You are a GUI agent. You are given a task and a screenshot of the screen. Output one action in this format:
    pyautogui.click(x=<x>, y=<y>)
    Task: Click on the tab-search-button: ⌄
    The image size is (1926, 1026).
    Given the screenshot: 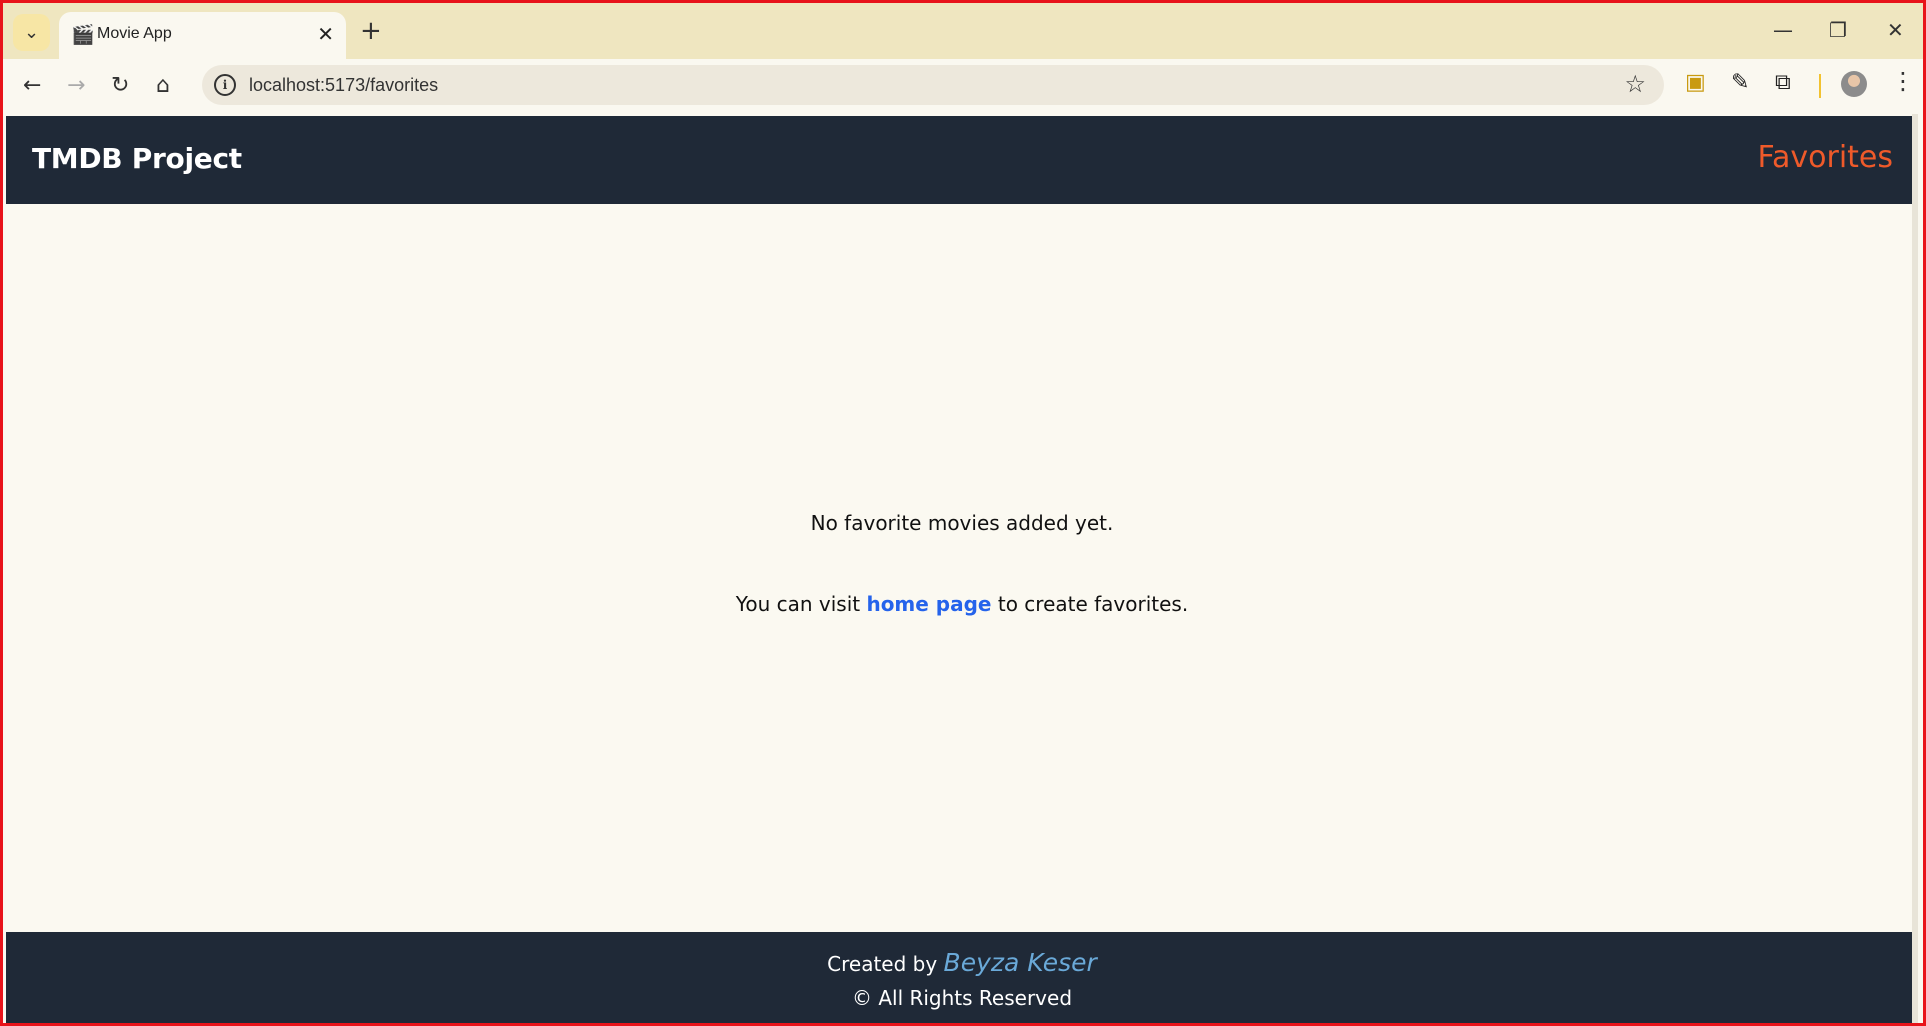 What is the action you would take?
    pyautogui.click(x=31, y=32)
    